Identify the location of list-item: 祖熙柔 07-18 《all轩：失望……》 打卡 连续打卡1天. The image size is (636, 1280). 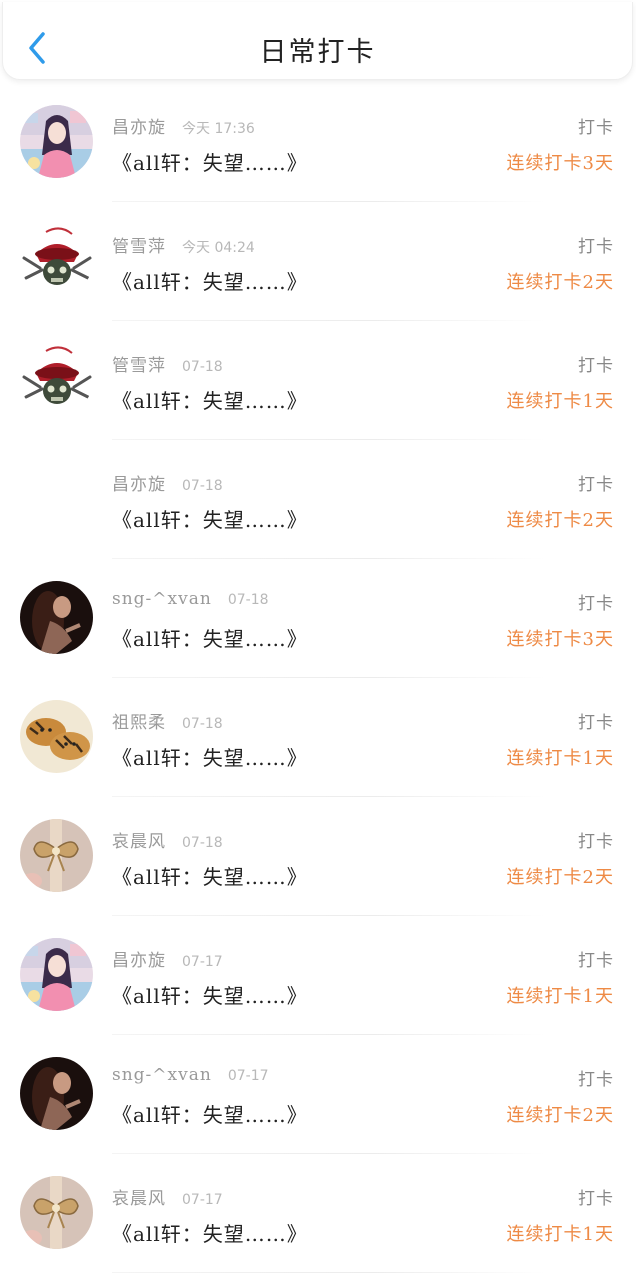
(318, 737).